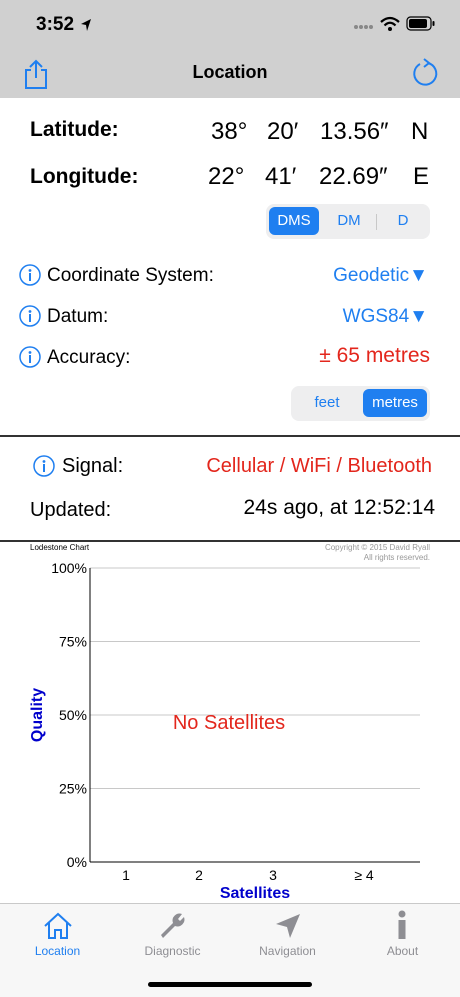 The width and height of the screenshot is (460, 997). I want to click on tab-location: Location, so click(57, 934).